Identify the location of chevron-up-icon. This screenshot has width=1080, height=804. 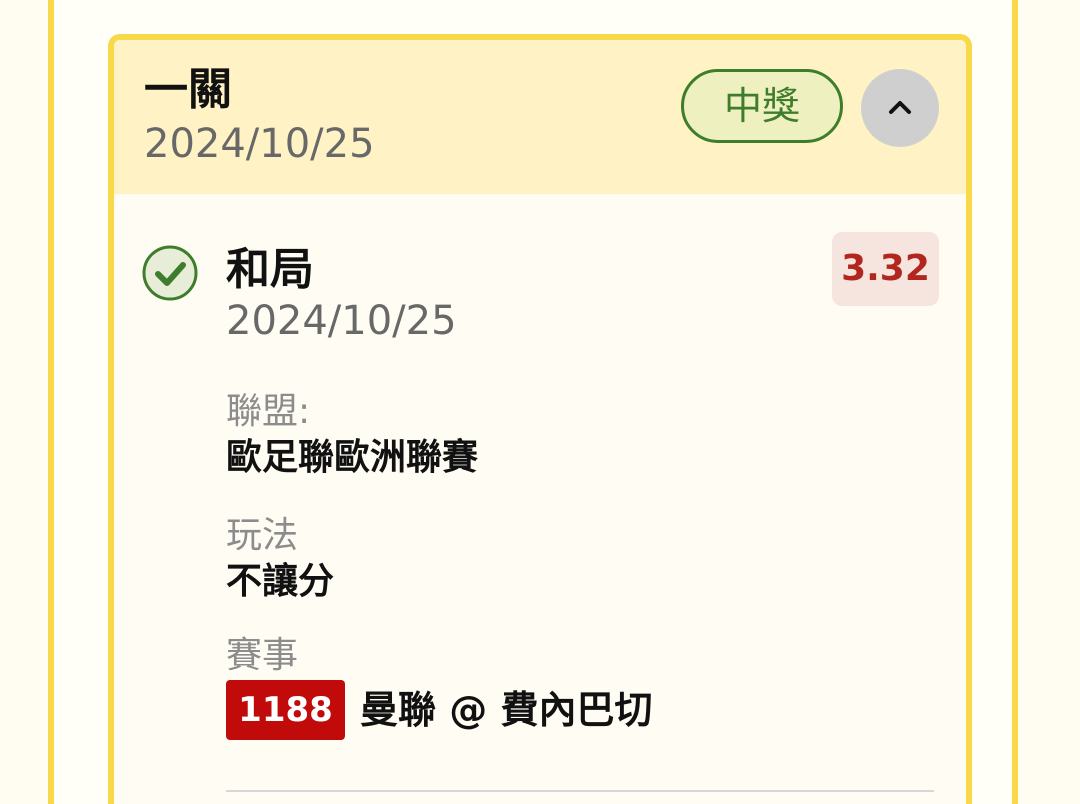
(900, 107).